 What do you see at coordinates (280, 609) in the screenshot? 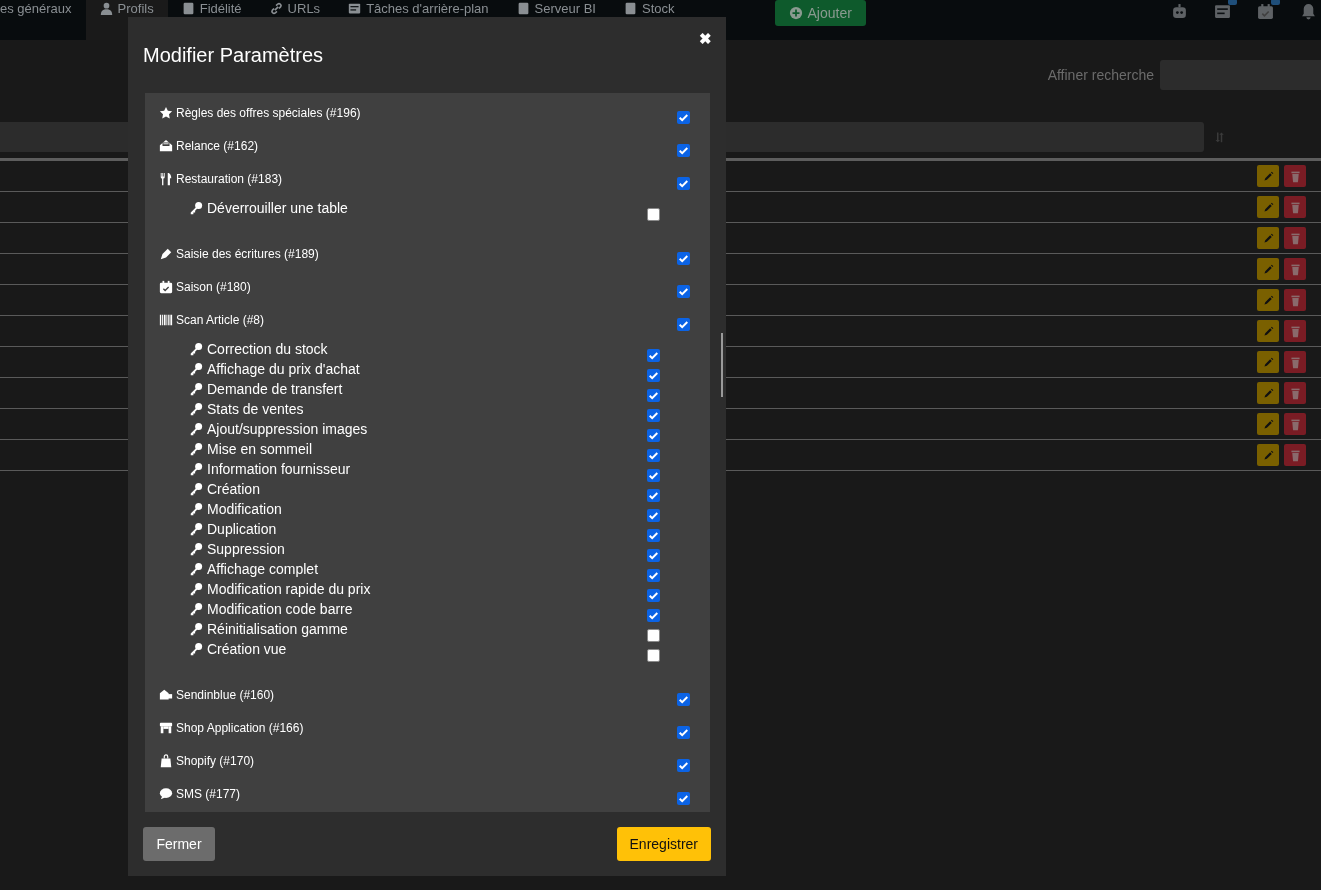
I see `permission-label: Modification code barre` at bounding box center [280, 609].